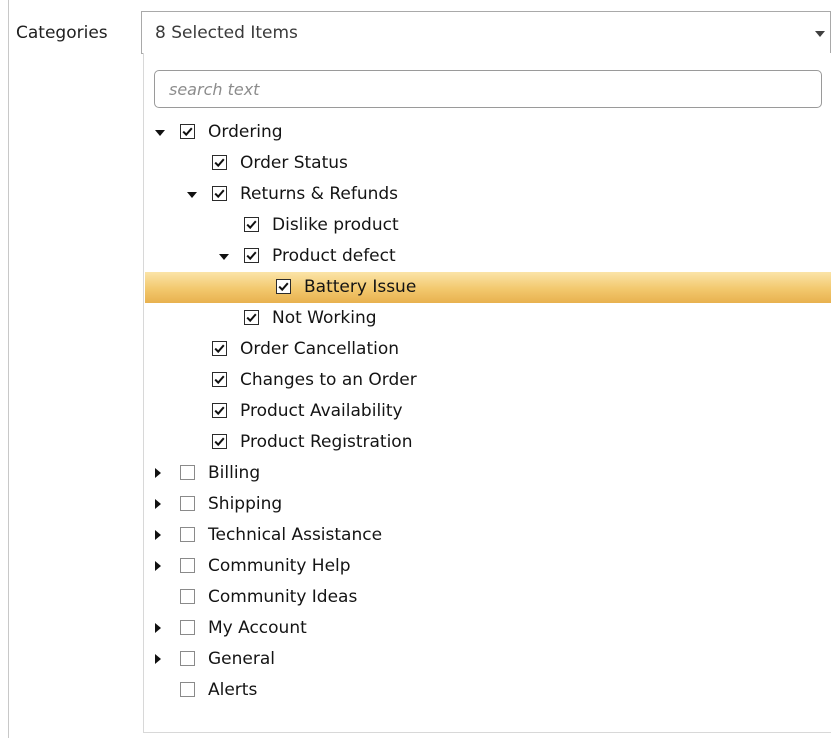 The height and width of the screenshot is (738, 832). What do you see at coordinates (324, 318) in the screenshot?
I see `tree-item-label: Not Working` at bounding box center [324, 318].